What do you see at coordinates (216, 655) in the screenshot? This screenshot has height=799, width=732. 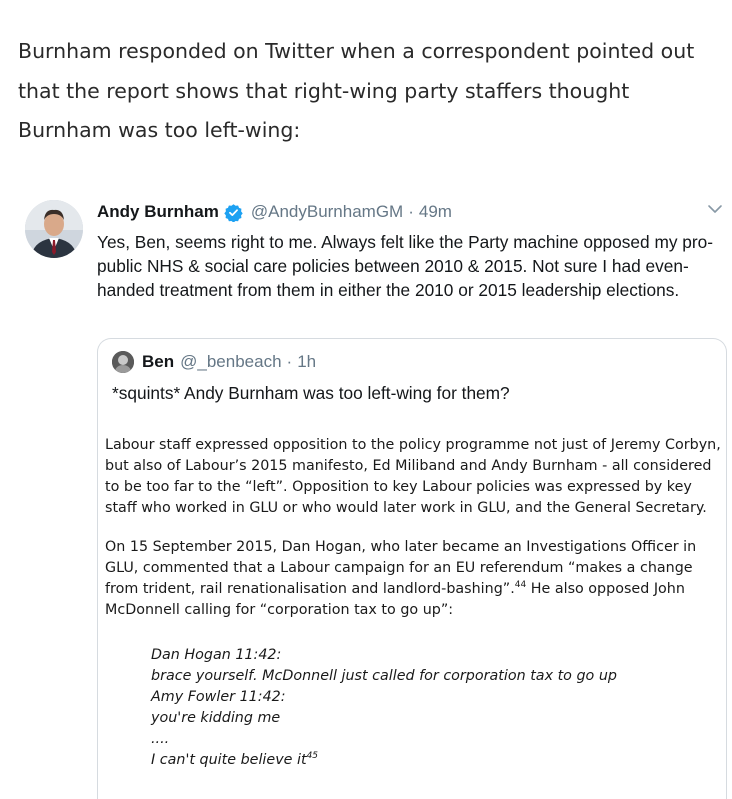 I see `chat-line: Dan Hogan 11:42:` at bounding box center [216, 655].